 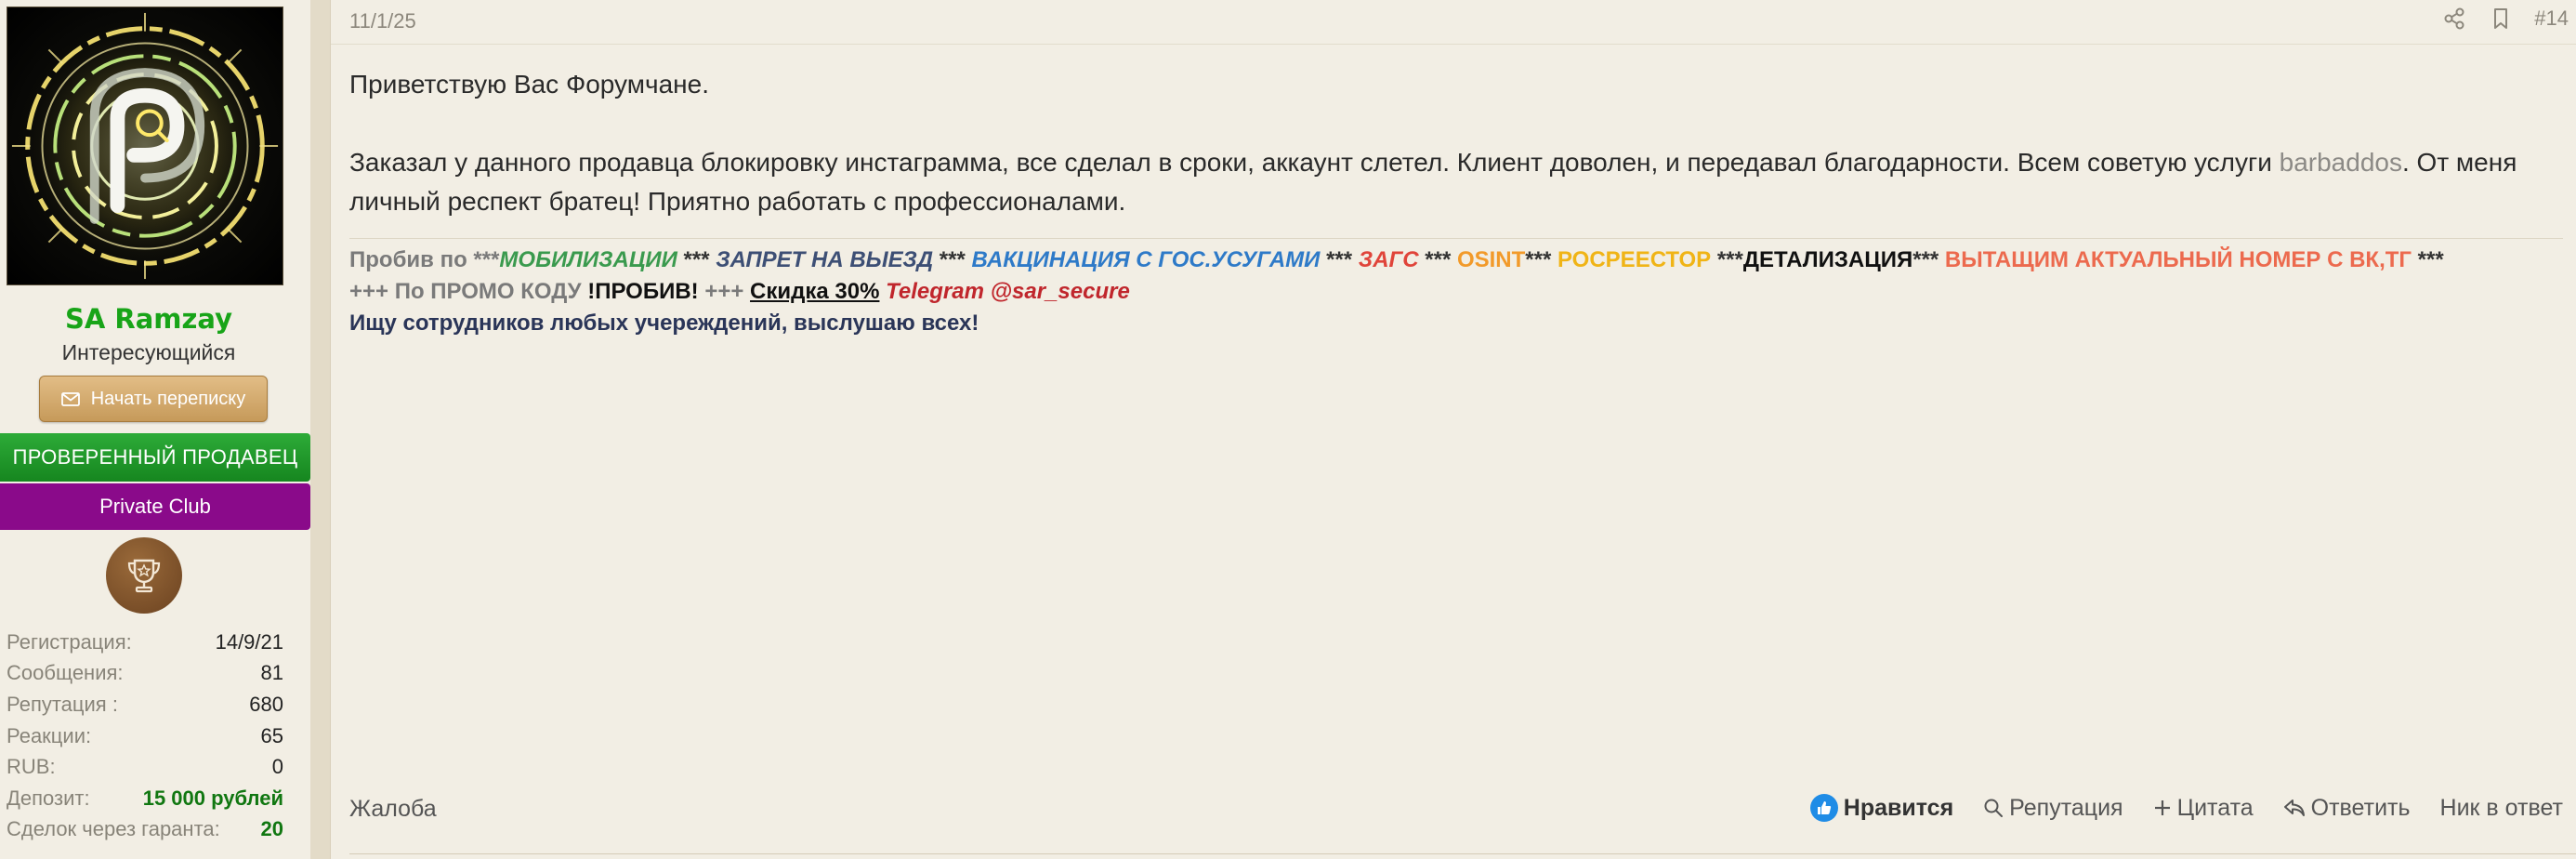 I want to click on like-button: Нравится, so click(x=1881, y=808).